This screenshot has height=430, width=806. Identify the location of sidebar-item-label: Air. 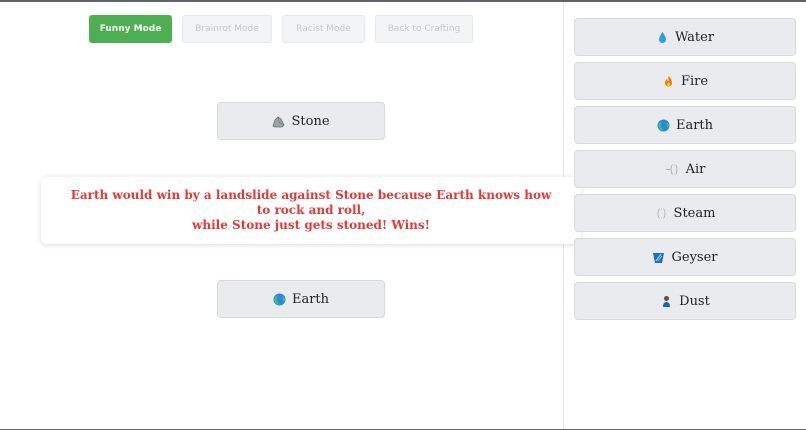
(695, 169).